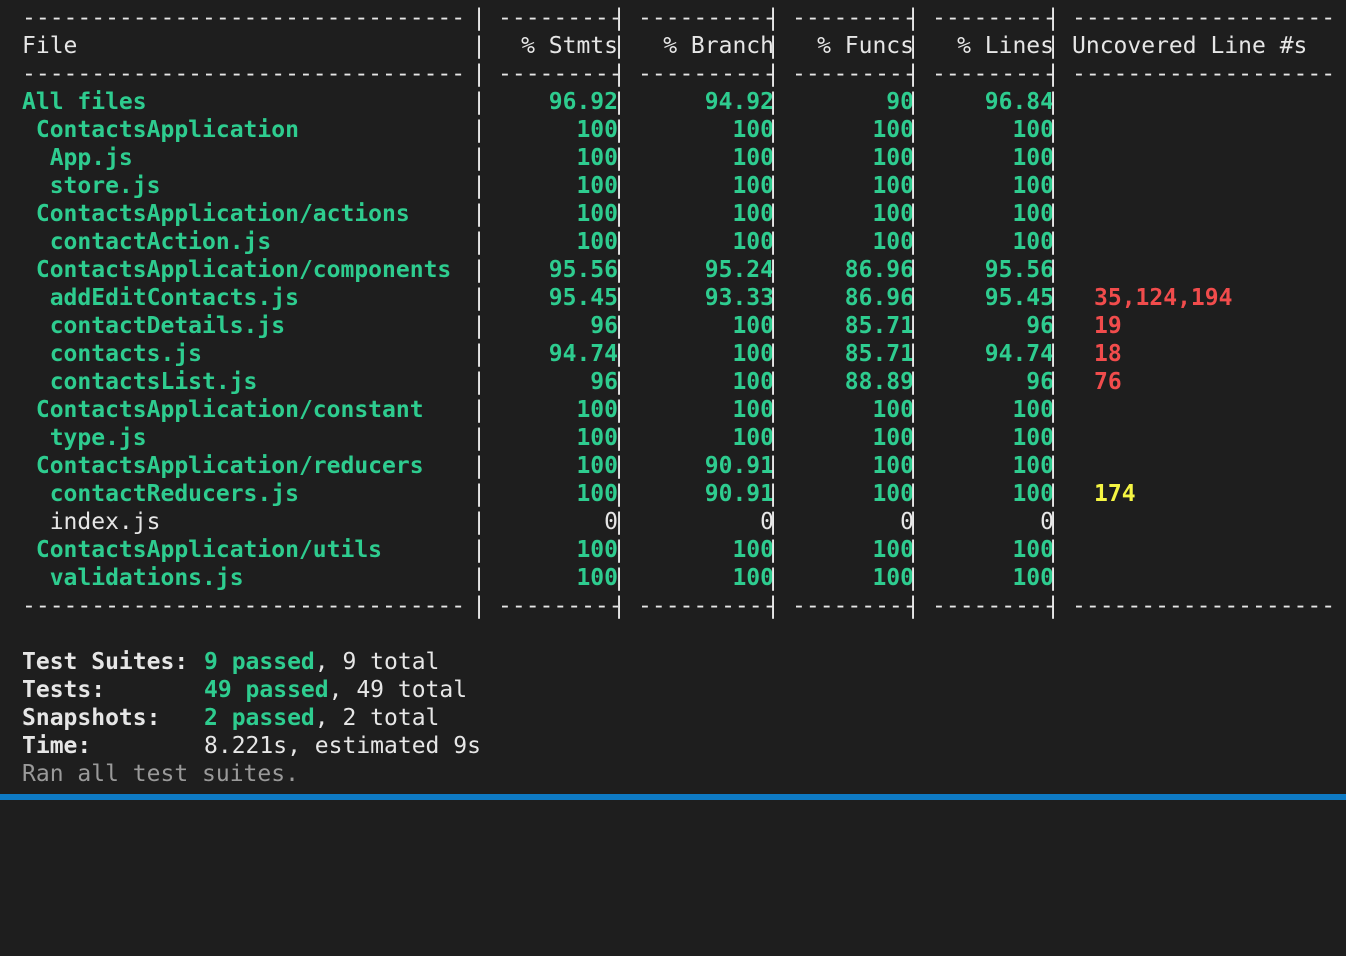  What do you see at coordinates (583, 270) in the screenshot?
I see `stmts-cell: 95.56` at bounding box center [583, 270].